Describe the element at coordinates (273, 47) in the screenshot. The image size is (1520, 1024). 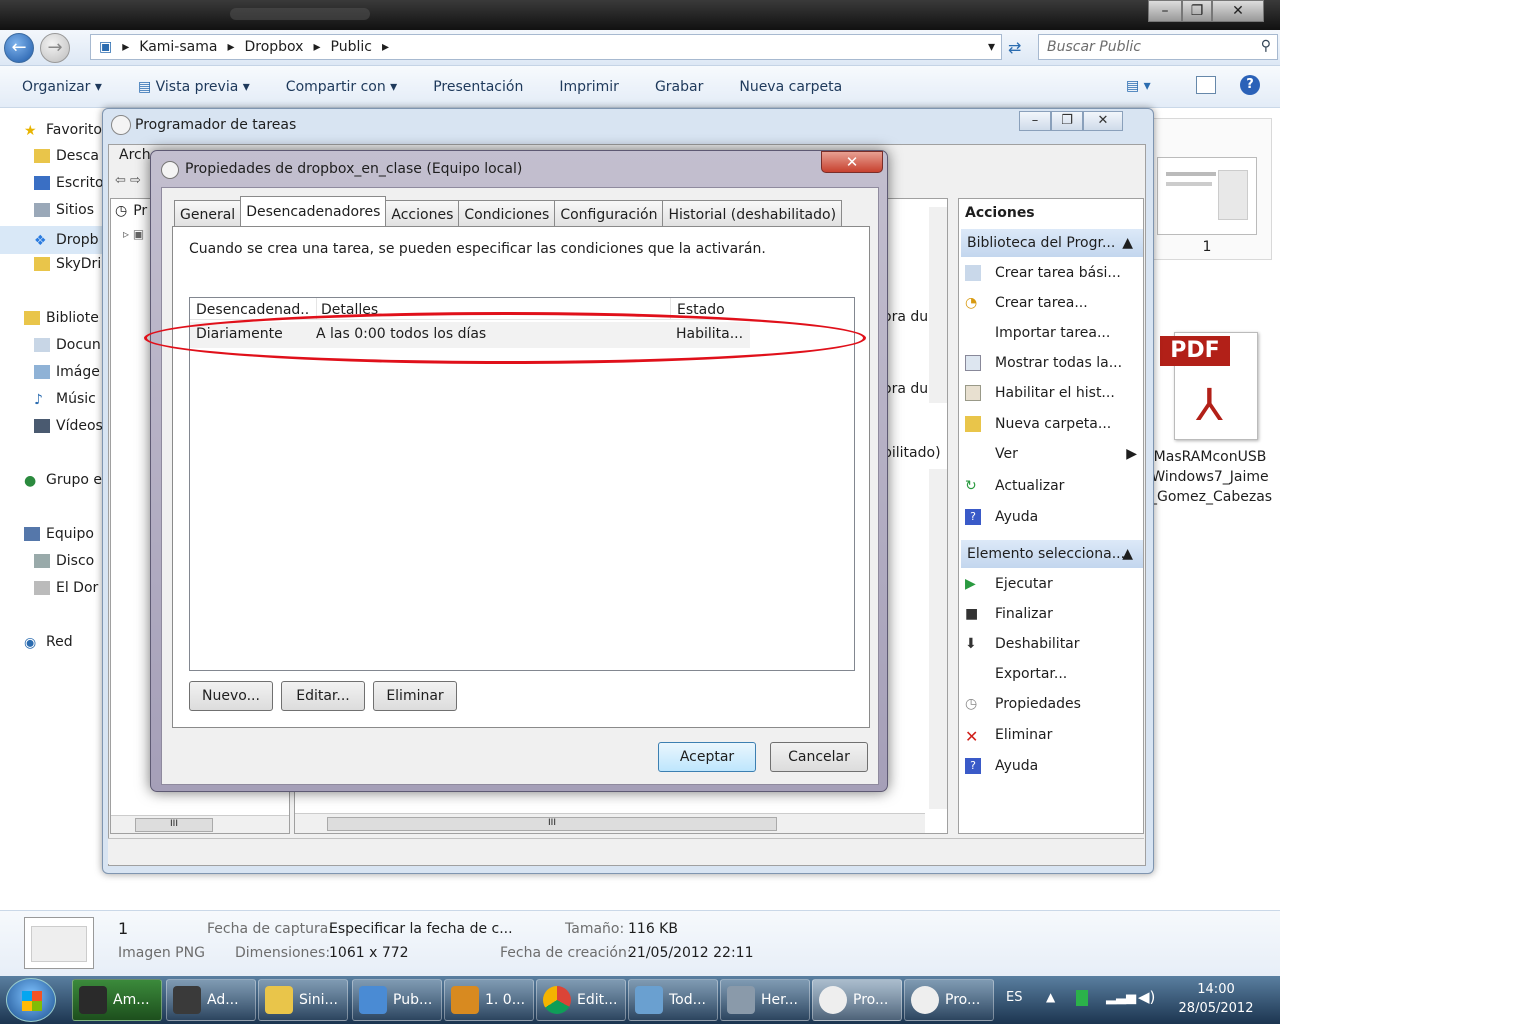
I see `breadcrumb-item: Dropbox` at that location.